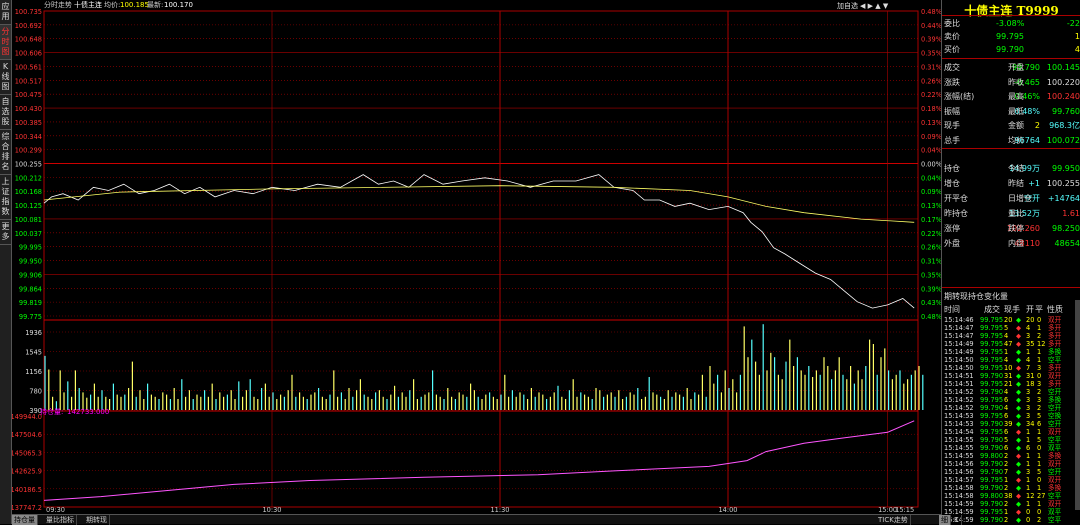 This screenshot has height=525, width=1080. Describe the element at coordinates (1016, 125) in the screenshot. I see `quote-row-cell: 金额` at that location.